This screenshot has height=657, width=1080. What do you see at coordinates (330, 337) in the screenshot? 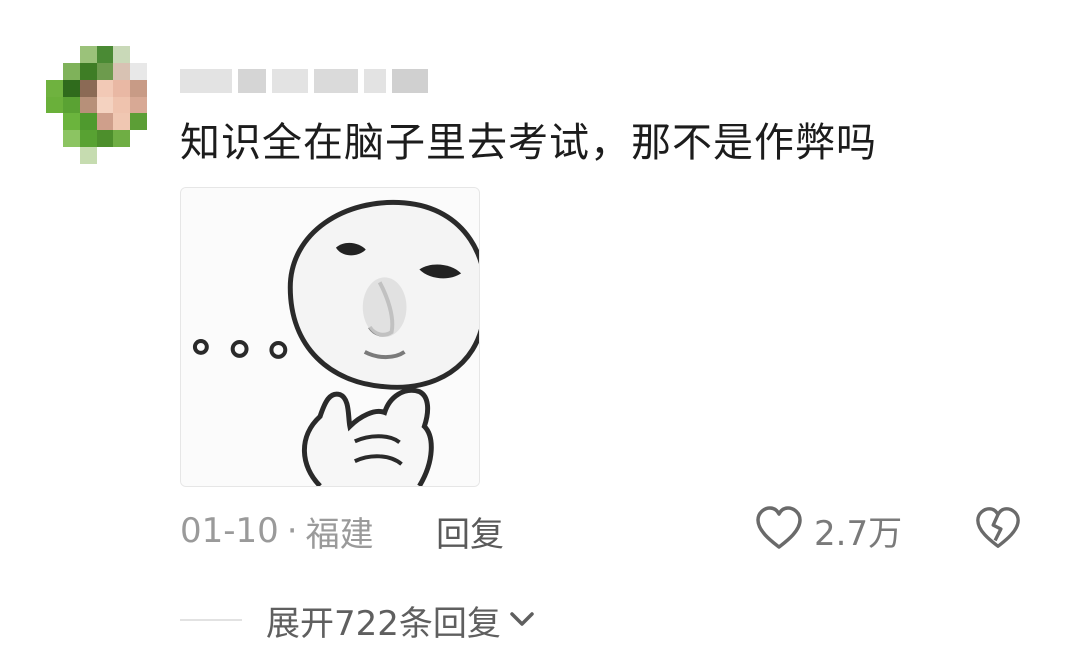
I see `sticker-image` at bounding box center [330, 337].